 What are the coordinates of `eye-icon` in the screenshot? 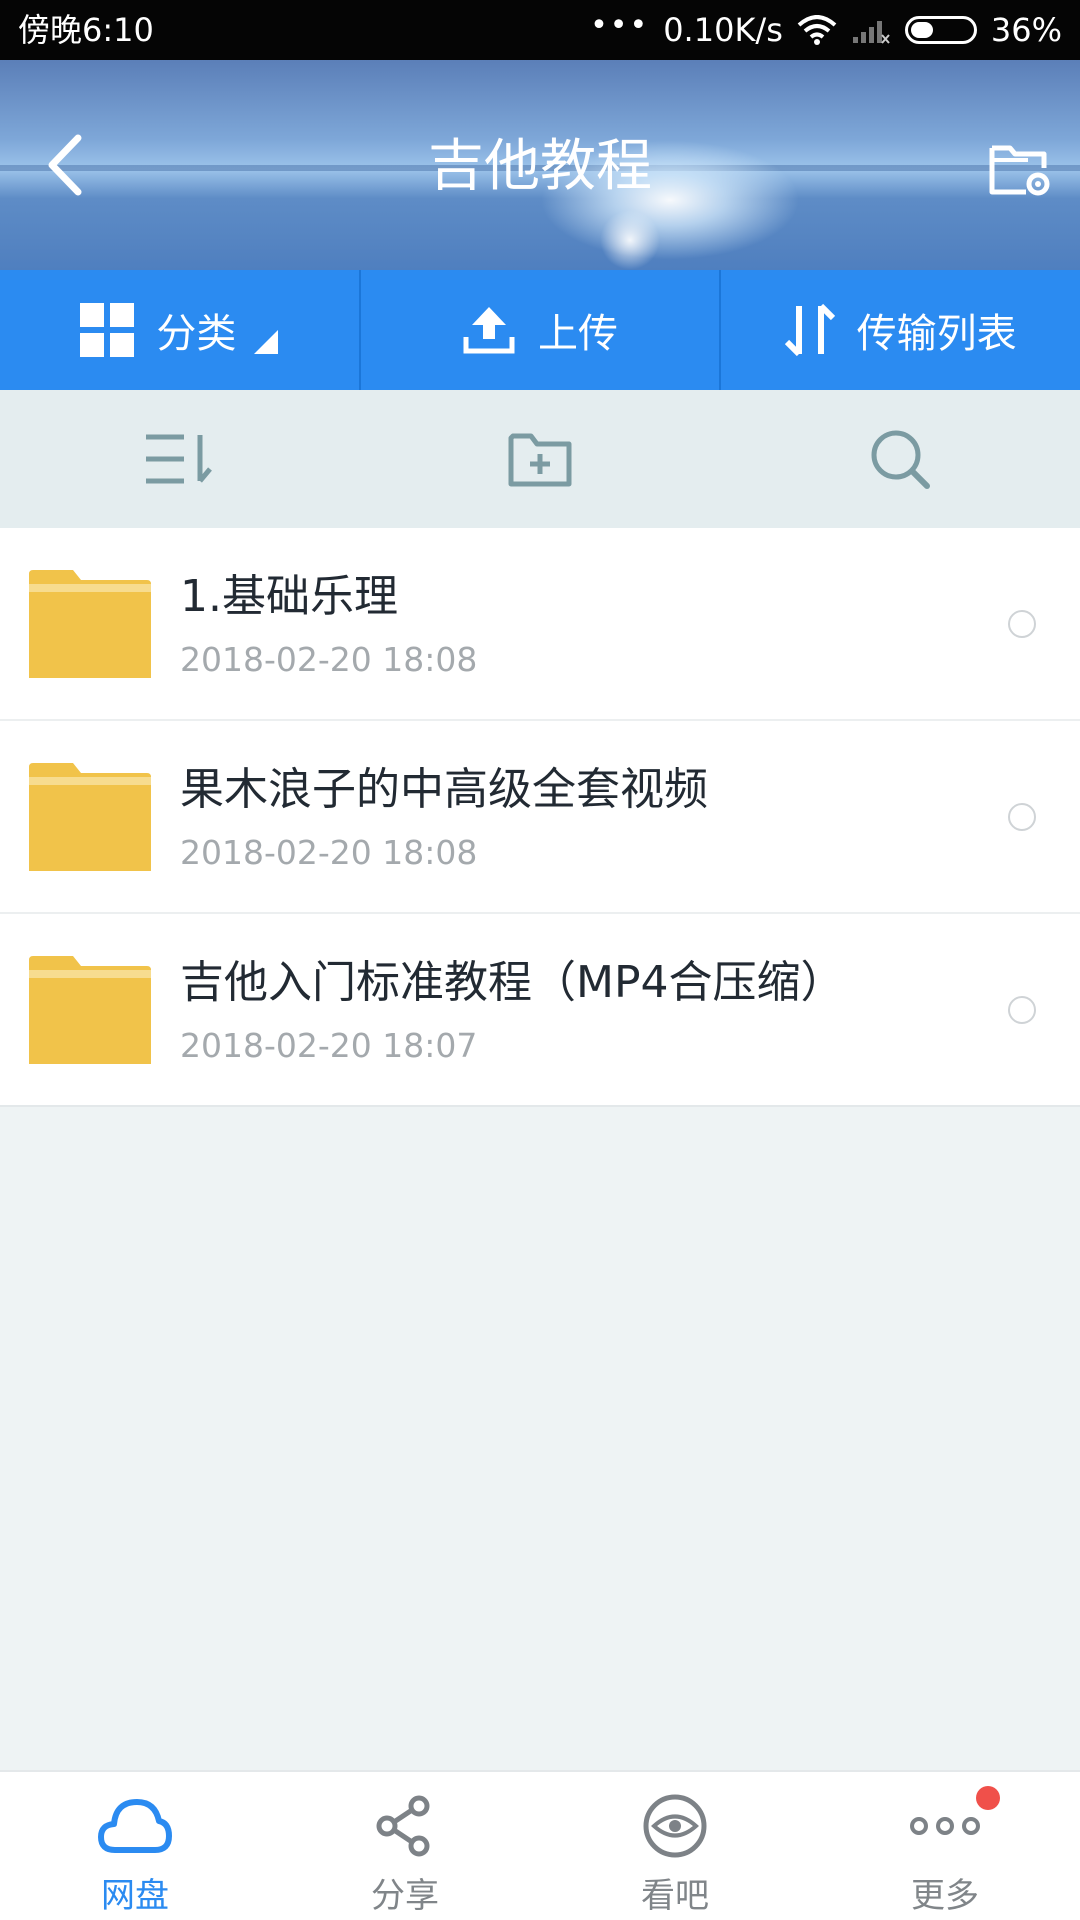 It's located at (675, 1826).